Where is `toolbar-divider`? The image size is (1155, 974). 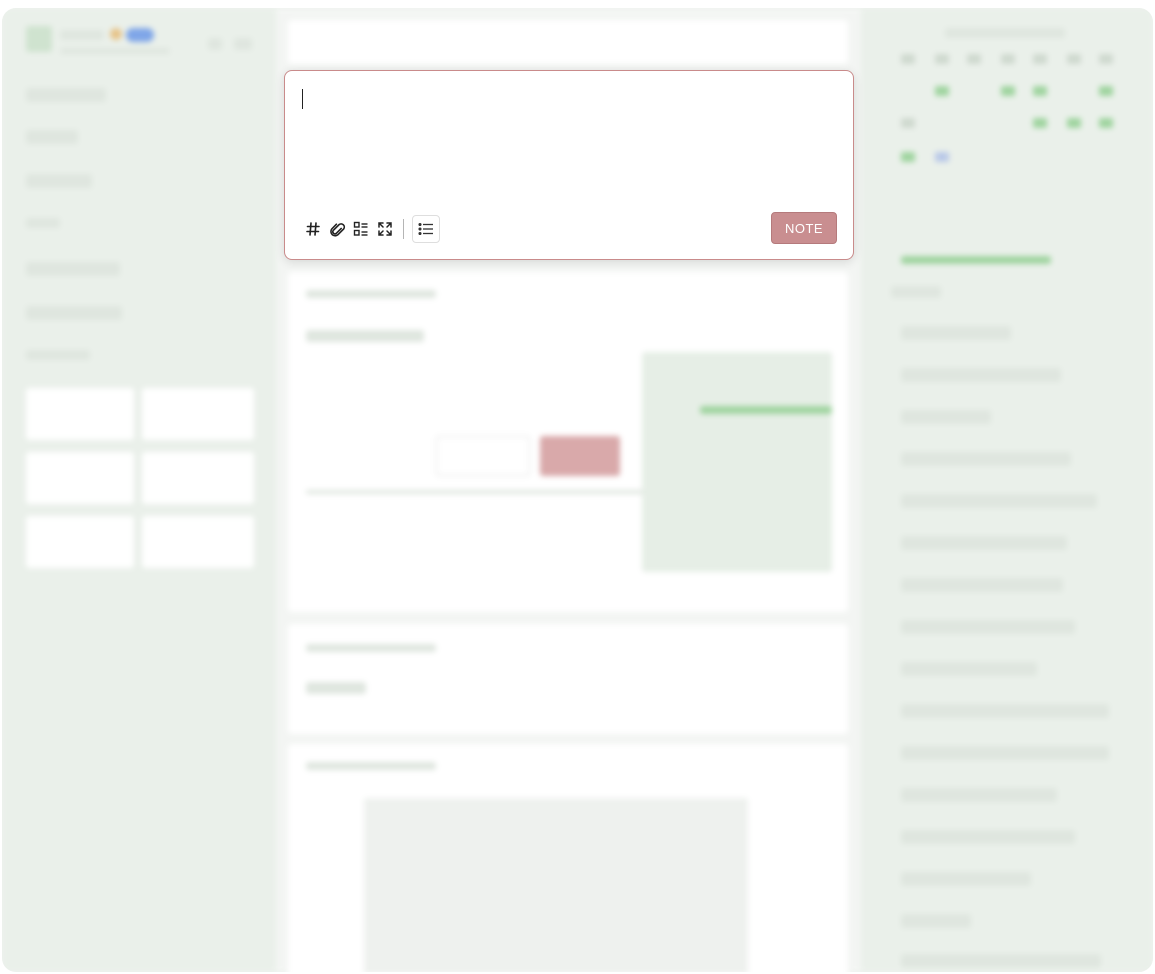
toolbar-divider is located at coordinates (403, 229).